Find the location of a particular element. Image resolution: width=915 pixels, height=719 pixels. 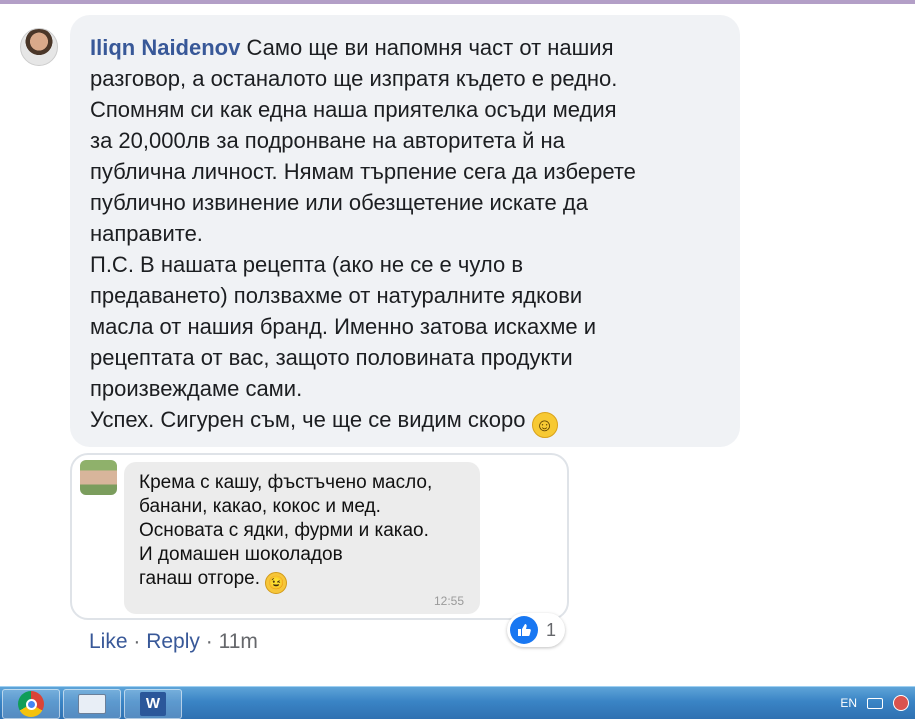

word-taskbar-button: W is located at coordinates (153, 704).